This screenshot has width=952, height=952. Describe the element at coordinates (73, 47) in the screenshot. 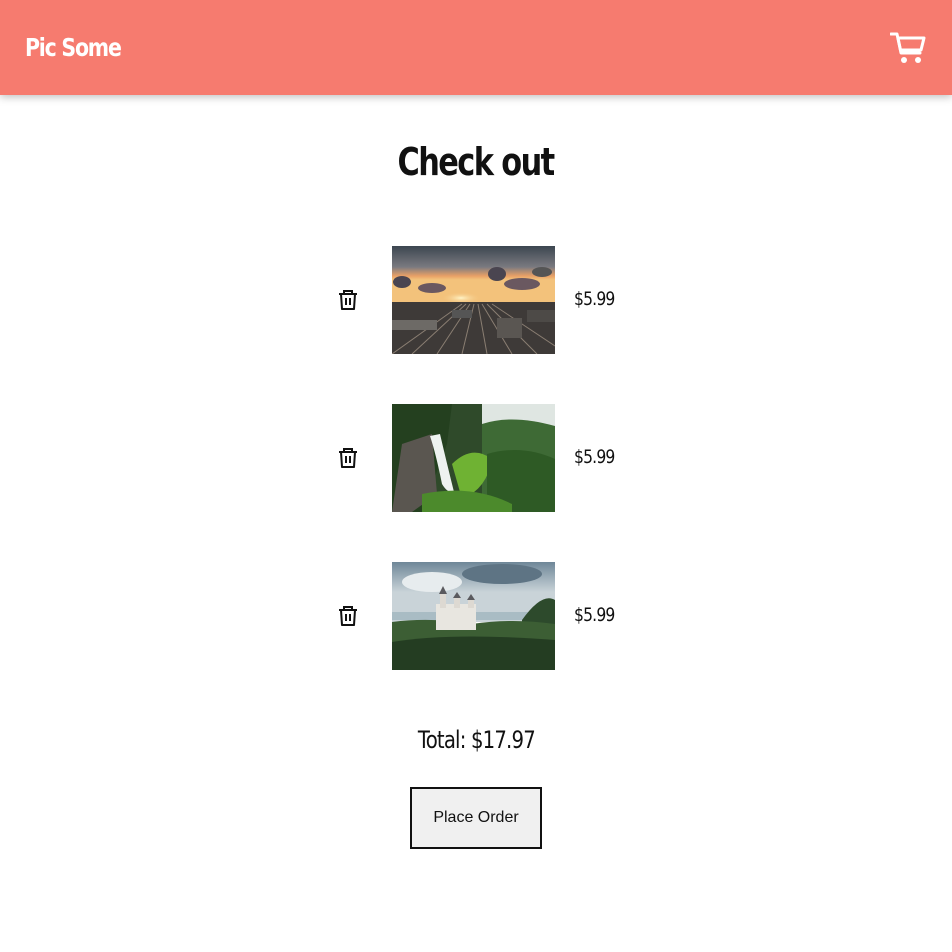

I see `brand-logo-link: Pic Some` at that location.